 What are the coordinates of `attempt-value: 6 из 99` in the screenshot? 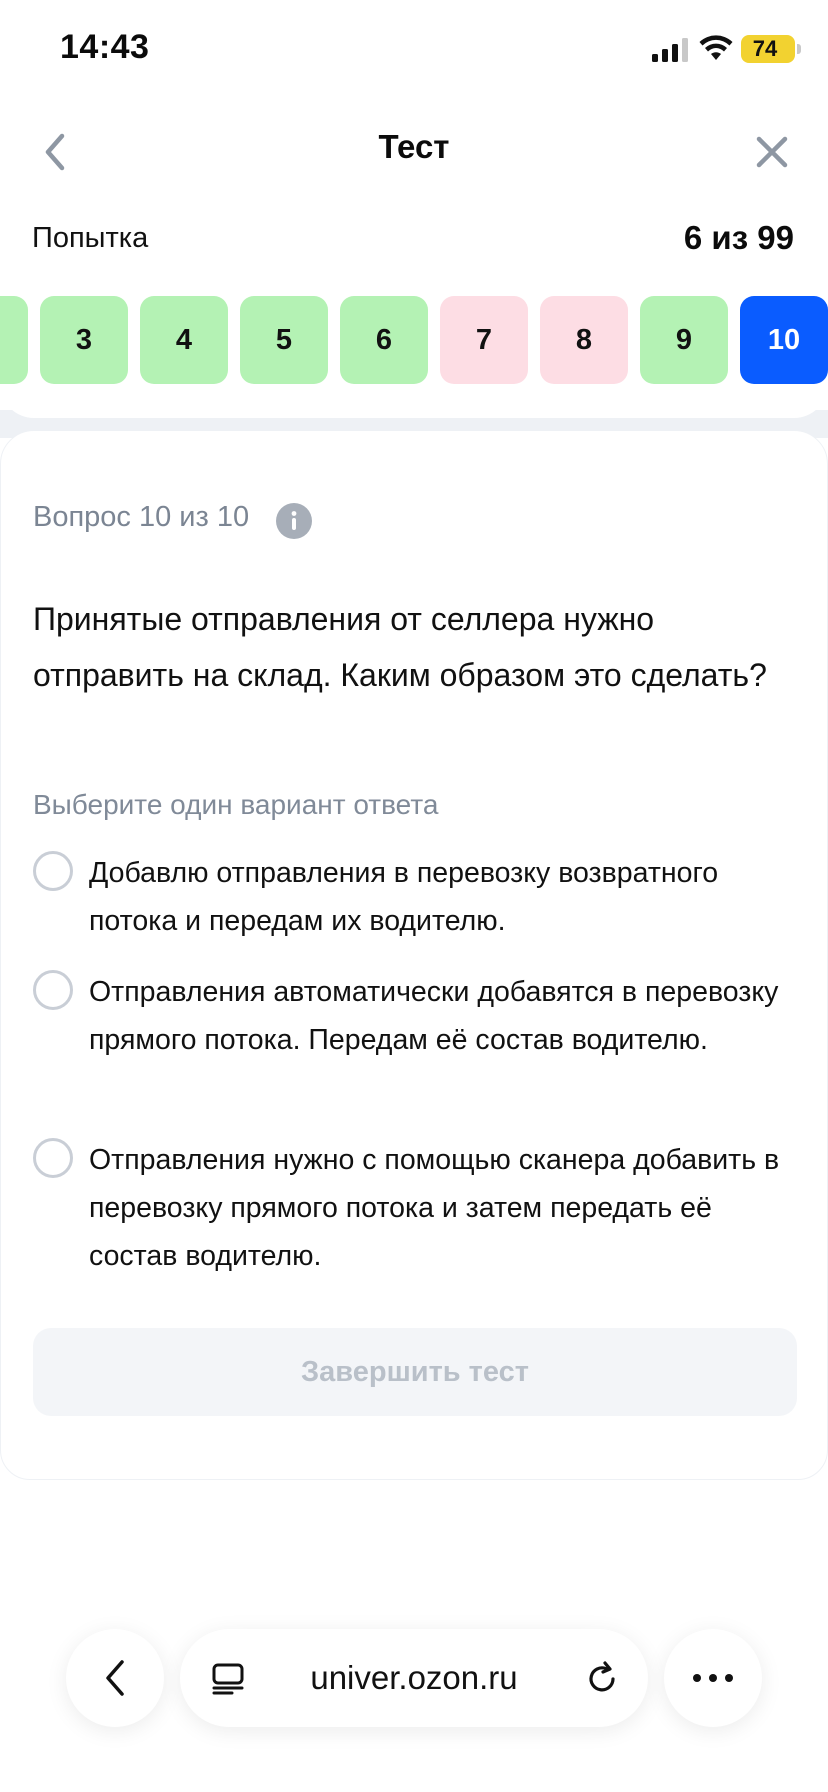 It's located at (738, 237).